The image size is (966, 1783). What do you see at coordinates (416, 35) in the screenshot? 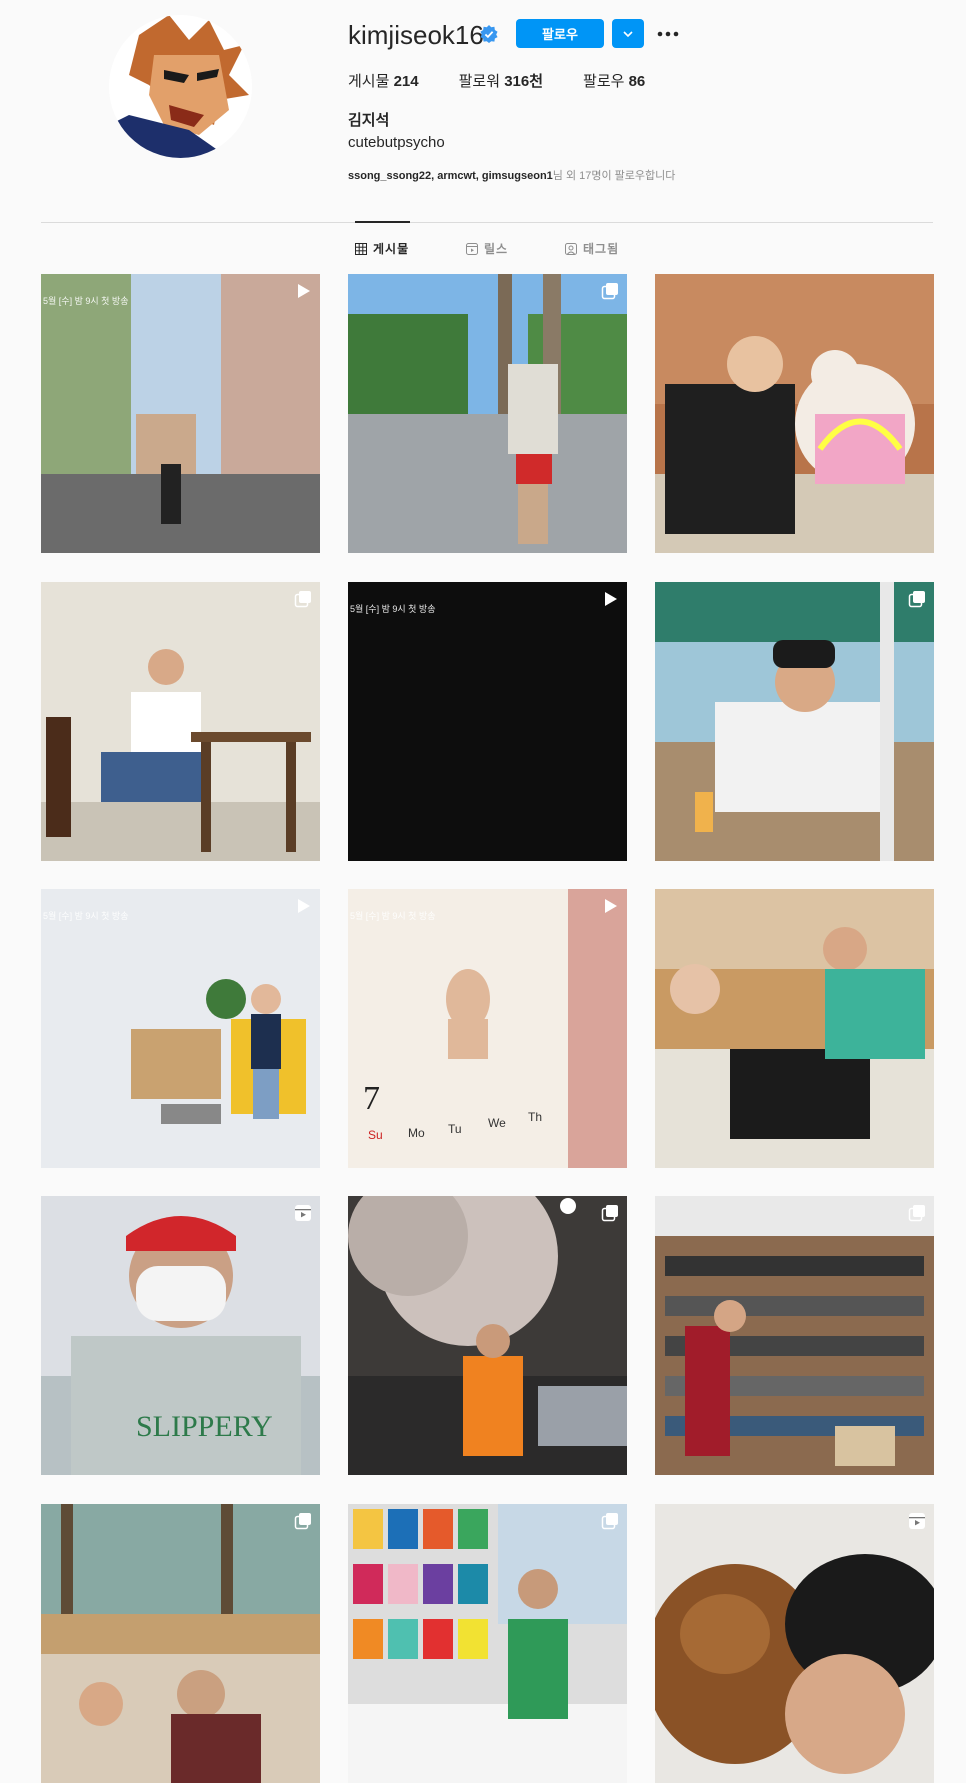
I see `profile-username: kimjiseok16` at bounding box center [416, 35].